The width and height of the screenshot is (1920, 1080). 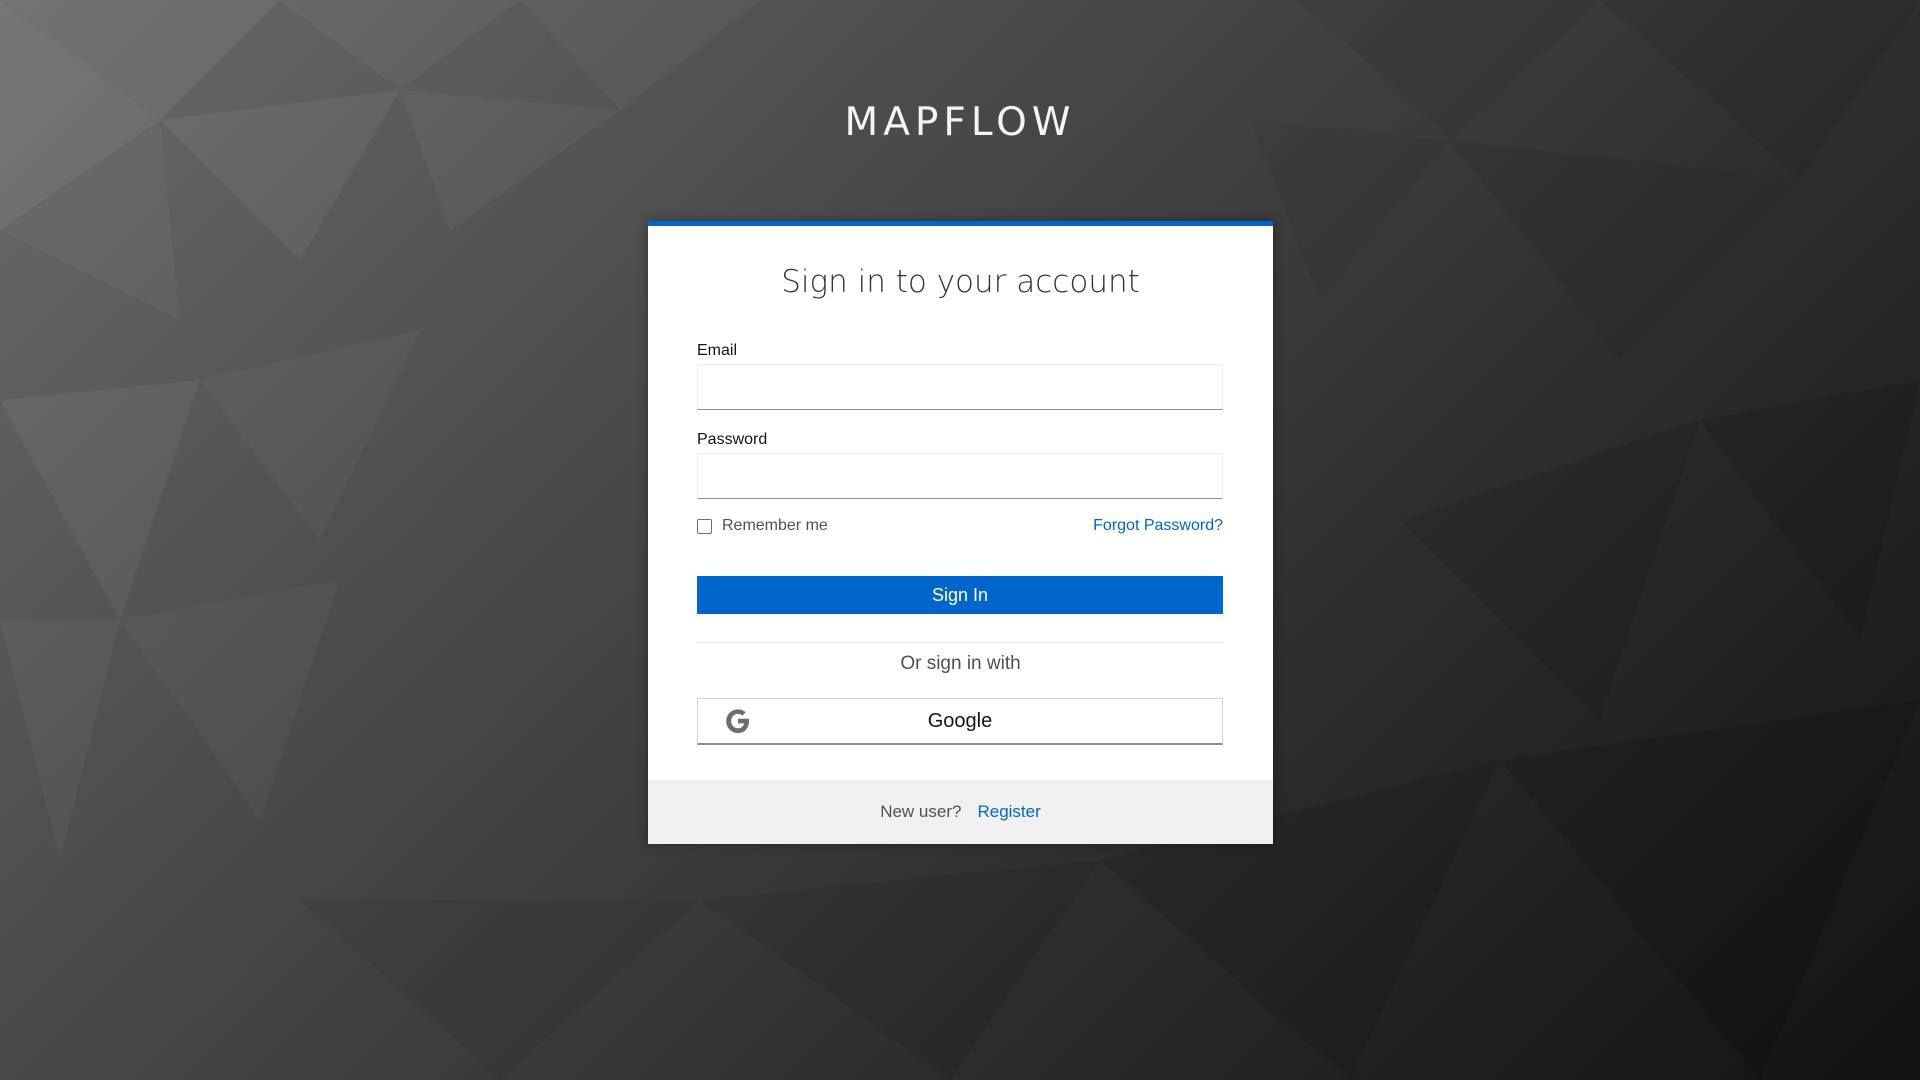 What do you see at coordinates (1158, 526) in the screenshot?
I see `forgot-password-link: Forgot Password?` at bounding box center [1158, 526].